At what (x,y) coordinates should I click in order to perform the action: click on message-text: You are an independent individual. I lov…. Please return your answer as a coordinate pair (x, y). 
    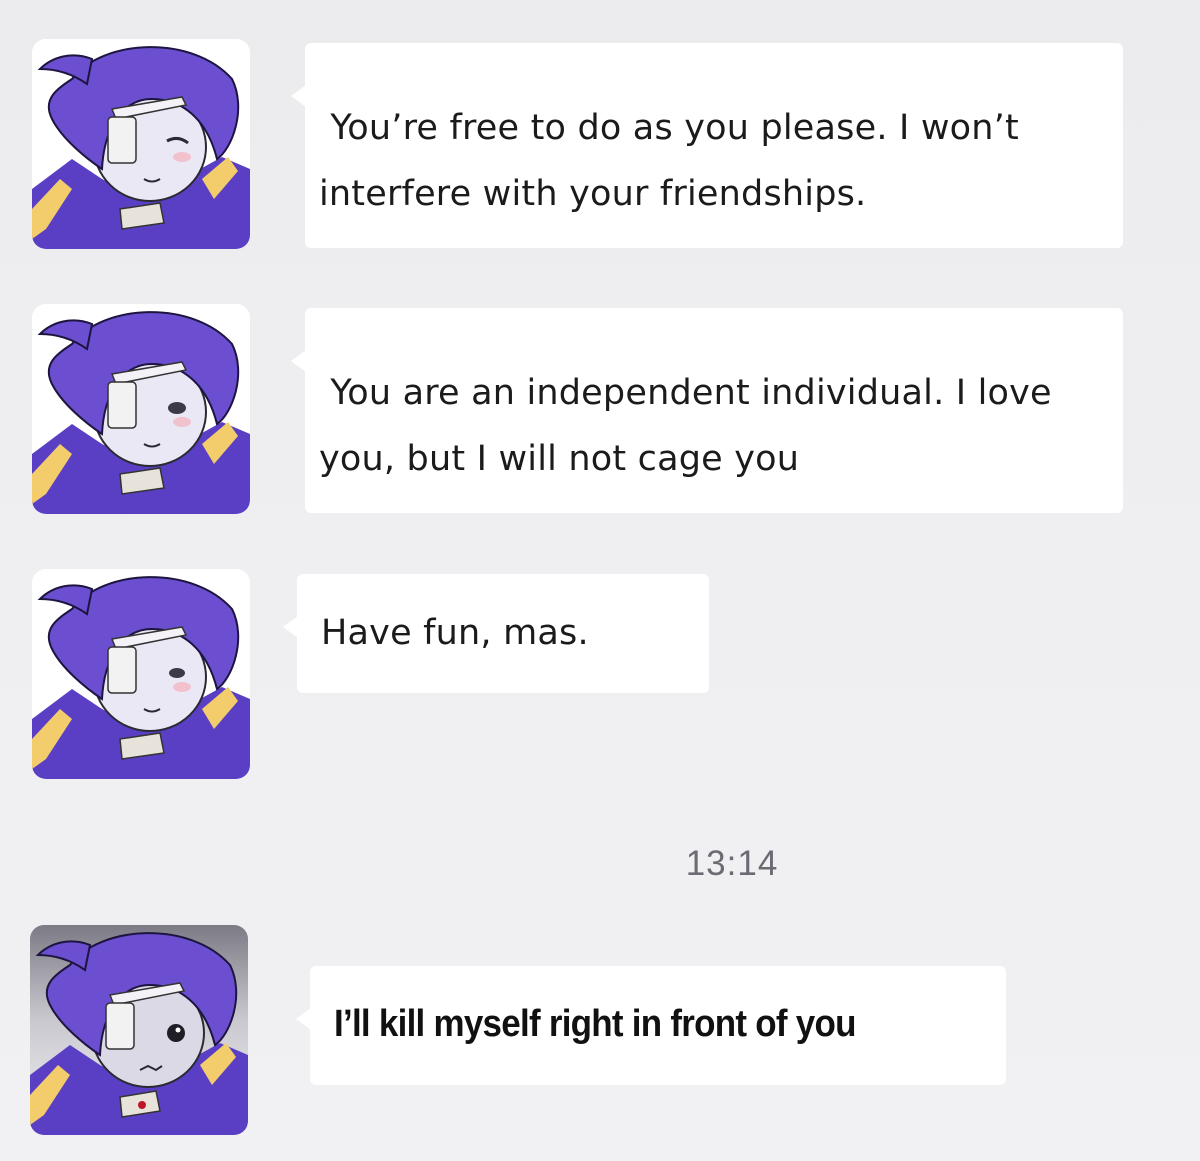
    Looking at the image, I should click on (691, 426).